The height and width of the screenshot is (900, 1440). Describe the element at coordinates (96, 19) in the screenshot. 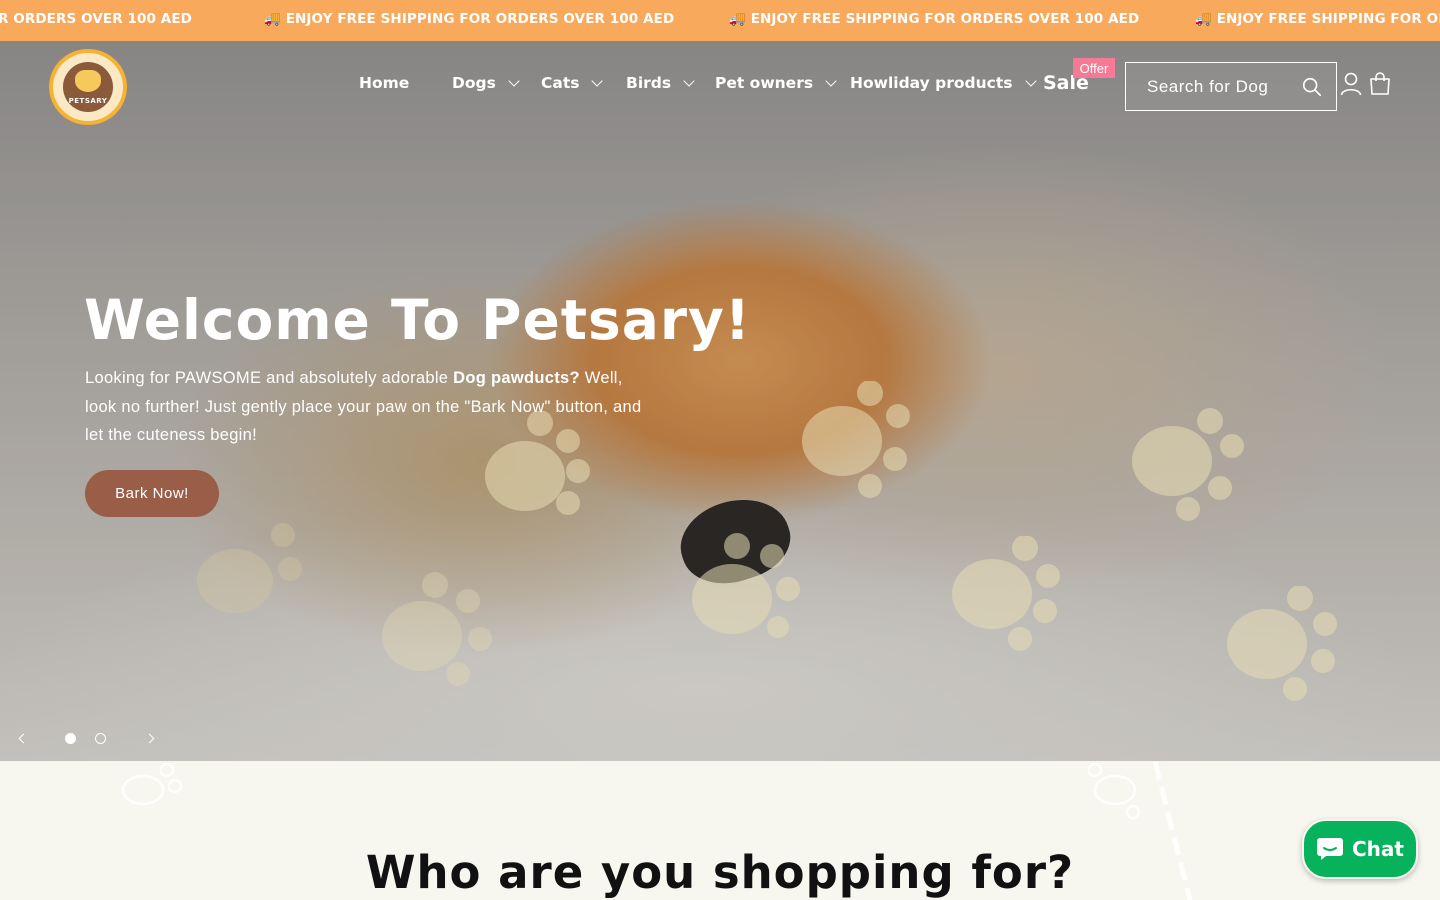

I see `announcement-text: R ORDERS OVER 100 AED` at that location.